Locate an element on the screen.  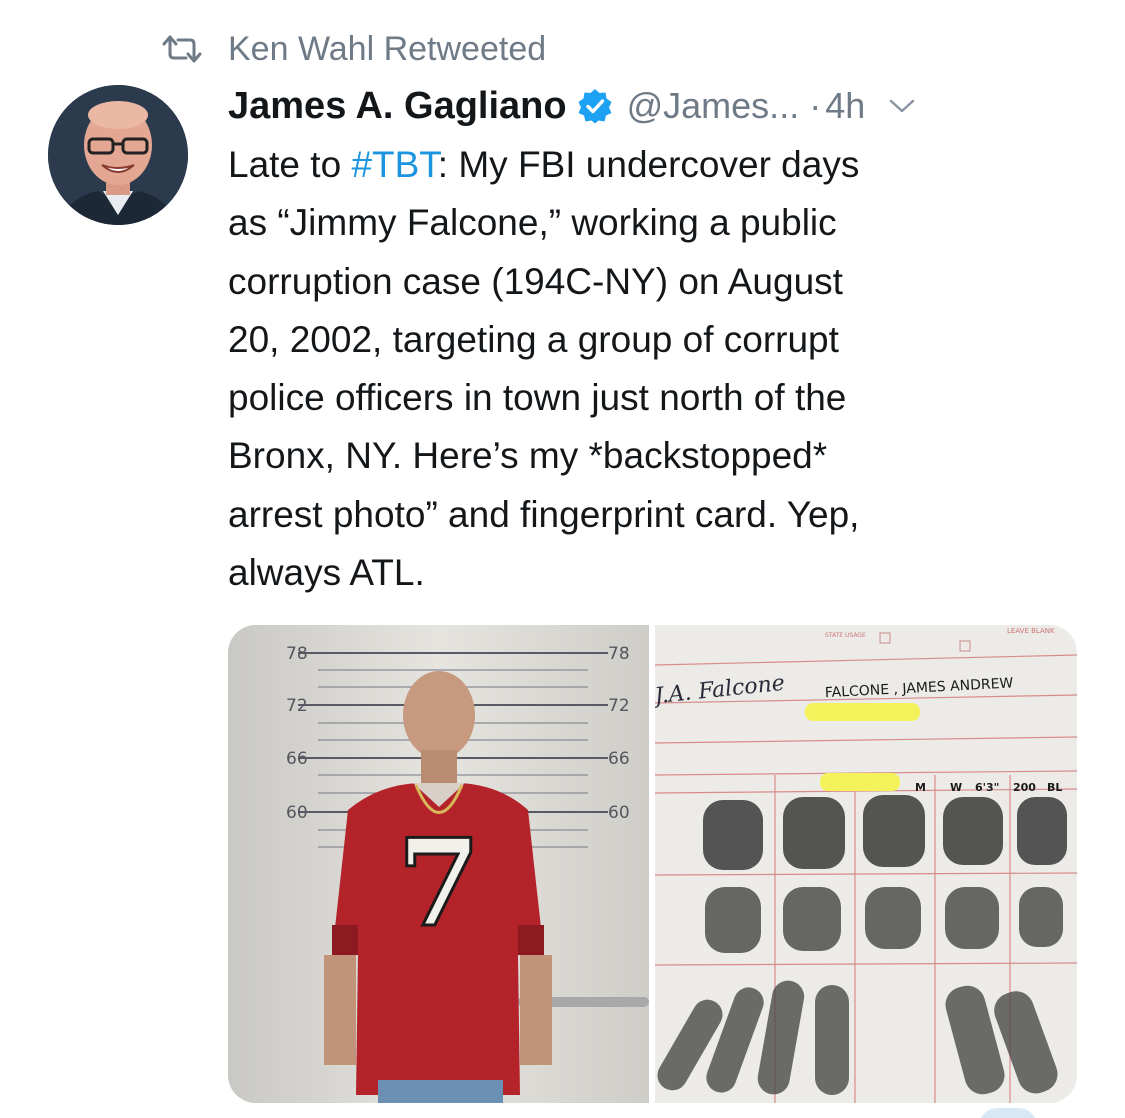
tweet-header: James A. Gagliano @James... · 4h is located at coordinates (658, 106).